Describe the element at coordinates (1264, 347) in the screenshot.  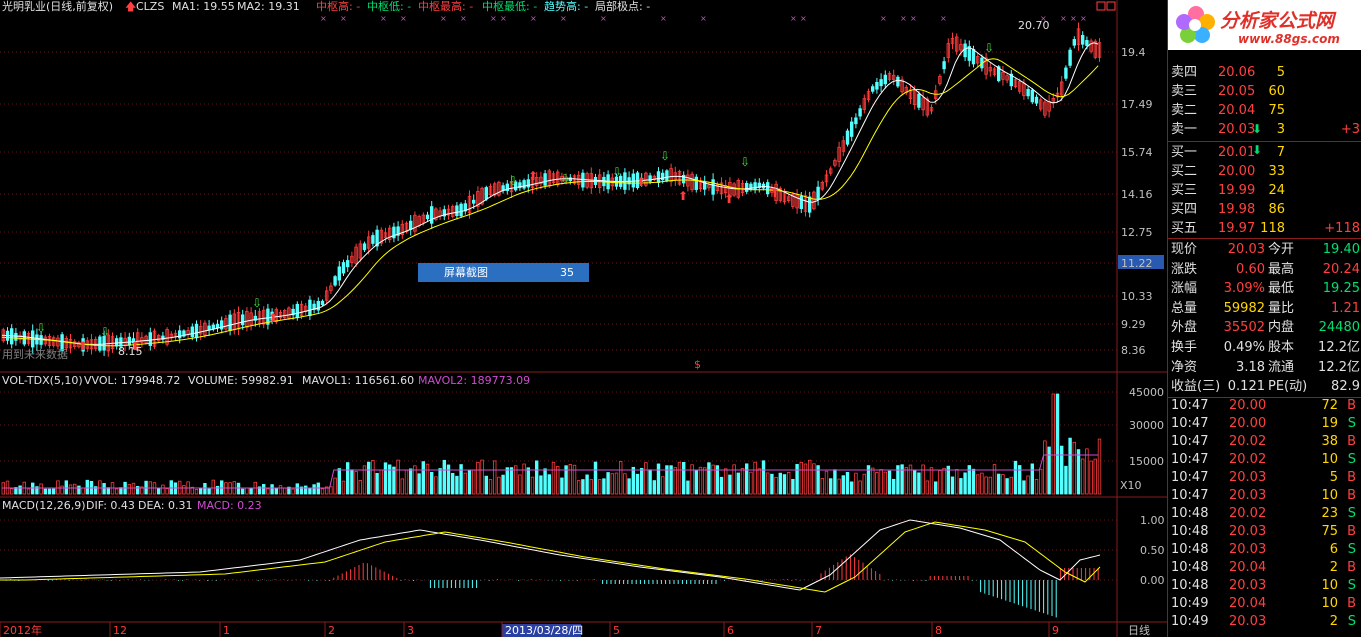
I see `quote-row: 换手 0.49% 股本 12.2亿` at that location.